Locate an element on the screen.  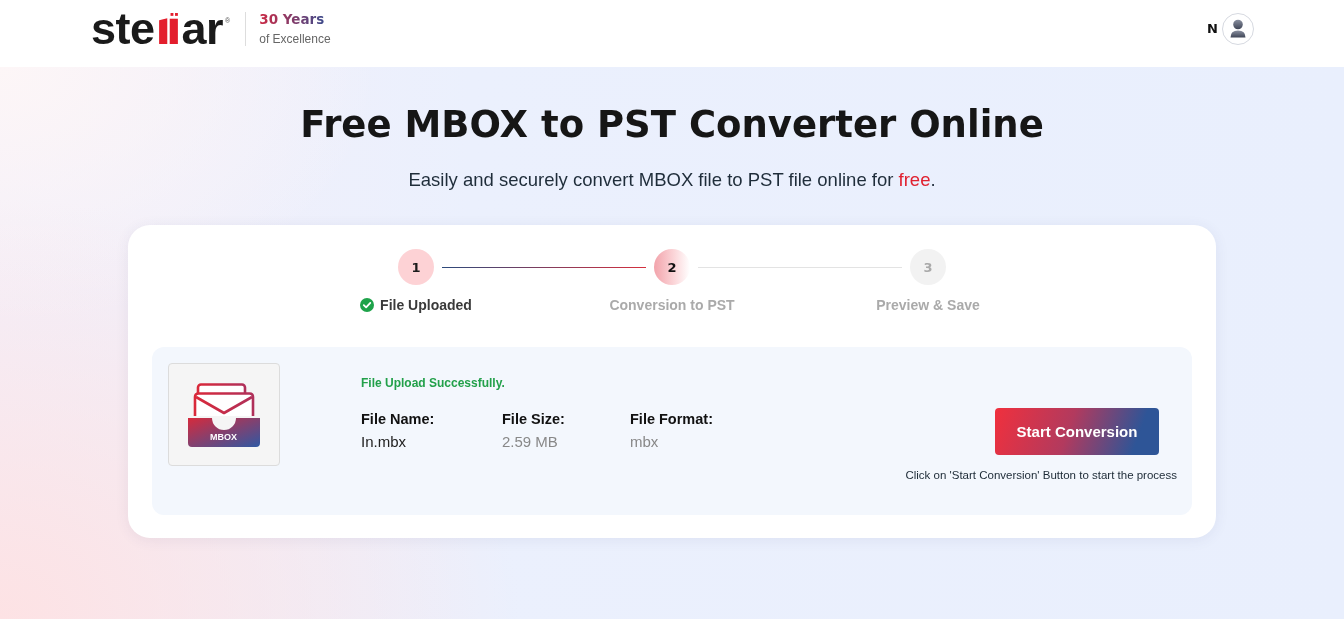
hint-text: Click on 'Start Conversion' Button to start the process is located at coordinates (1041, 475).